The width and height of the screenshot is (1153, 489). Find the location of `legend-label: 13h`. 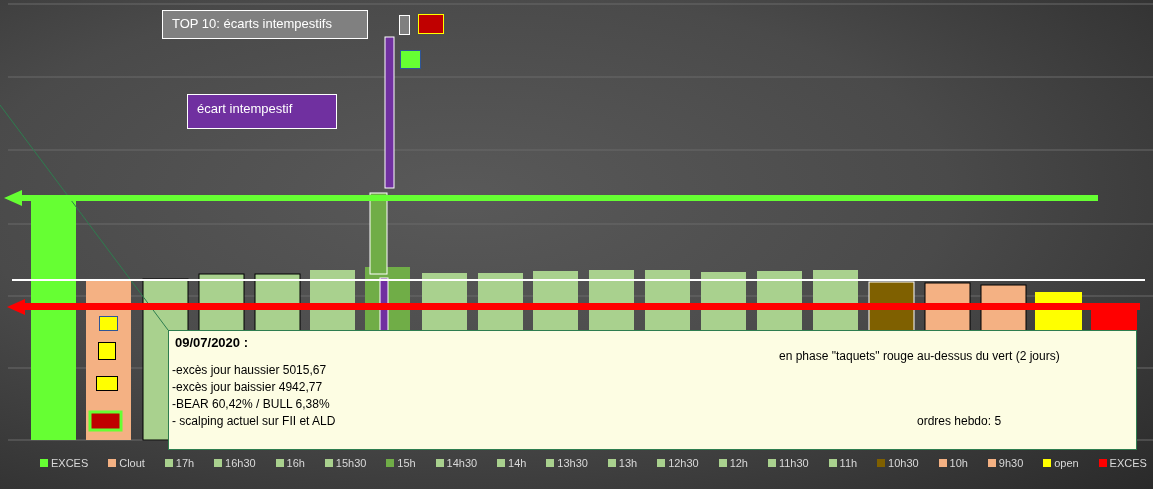

legend-label: 13h is located at coordinates (628, 463).